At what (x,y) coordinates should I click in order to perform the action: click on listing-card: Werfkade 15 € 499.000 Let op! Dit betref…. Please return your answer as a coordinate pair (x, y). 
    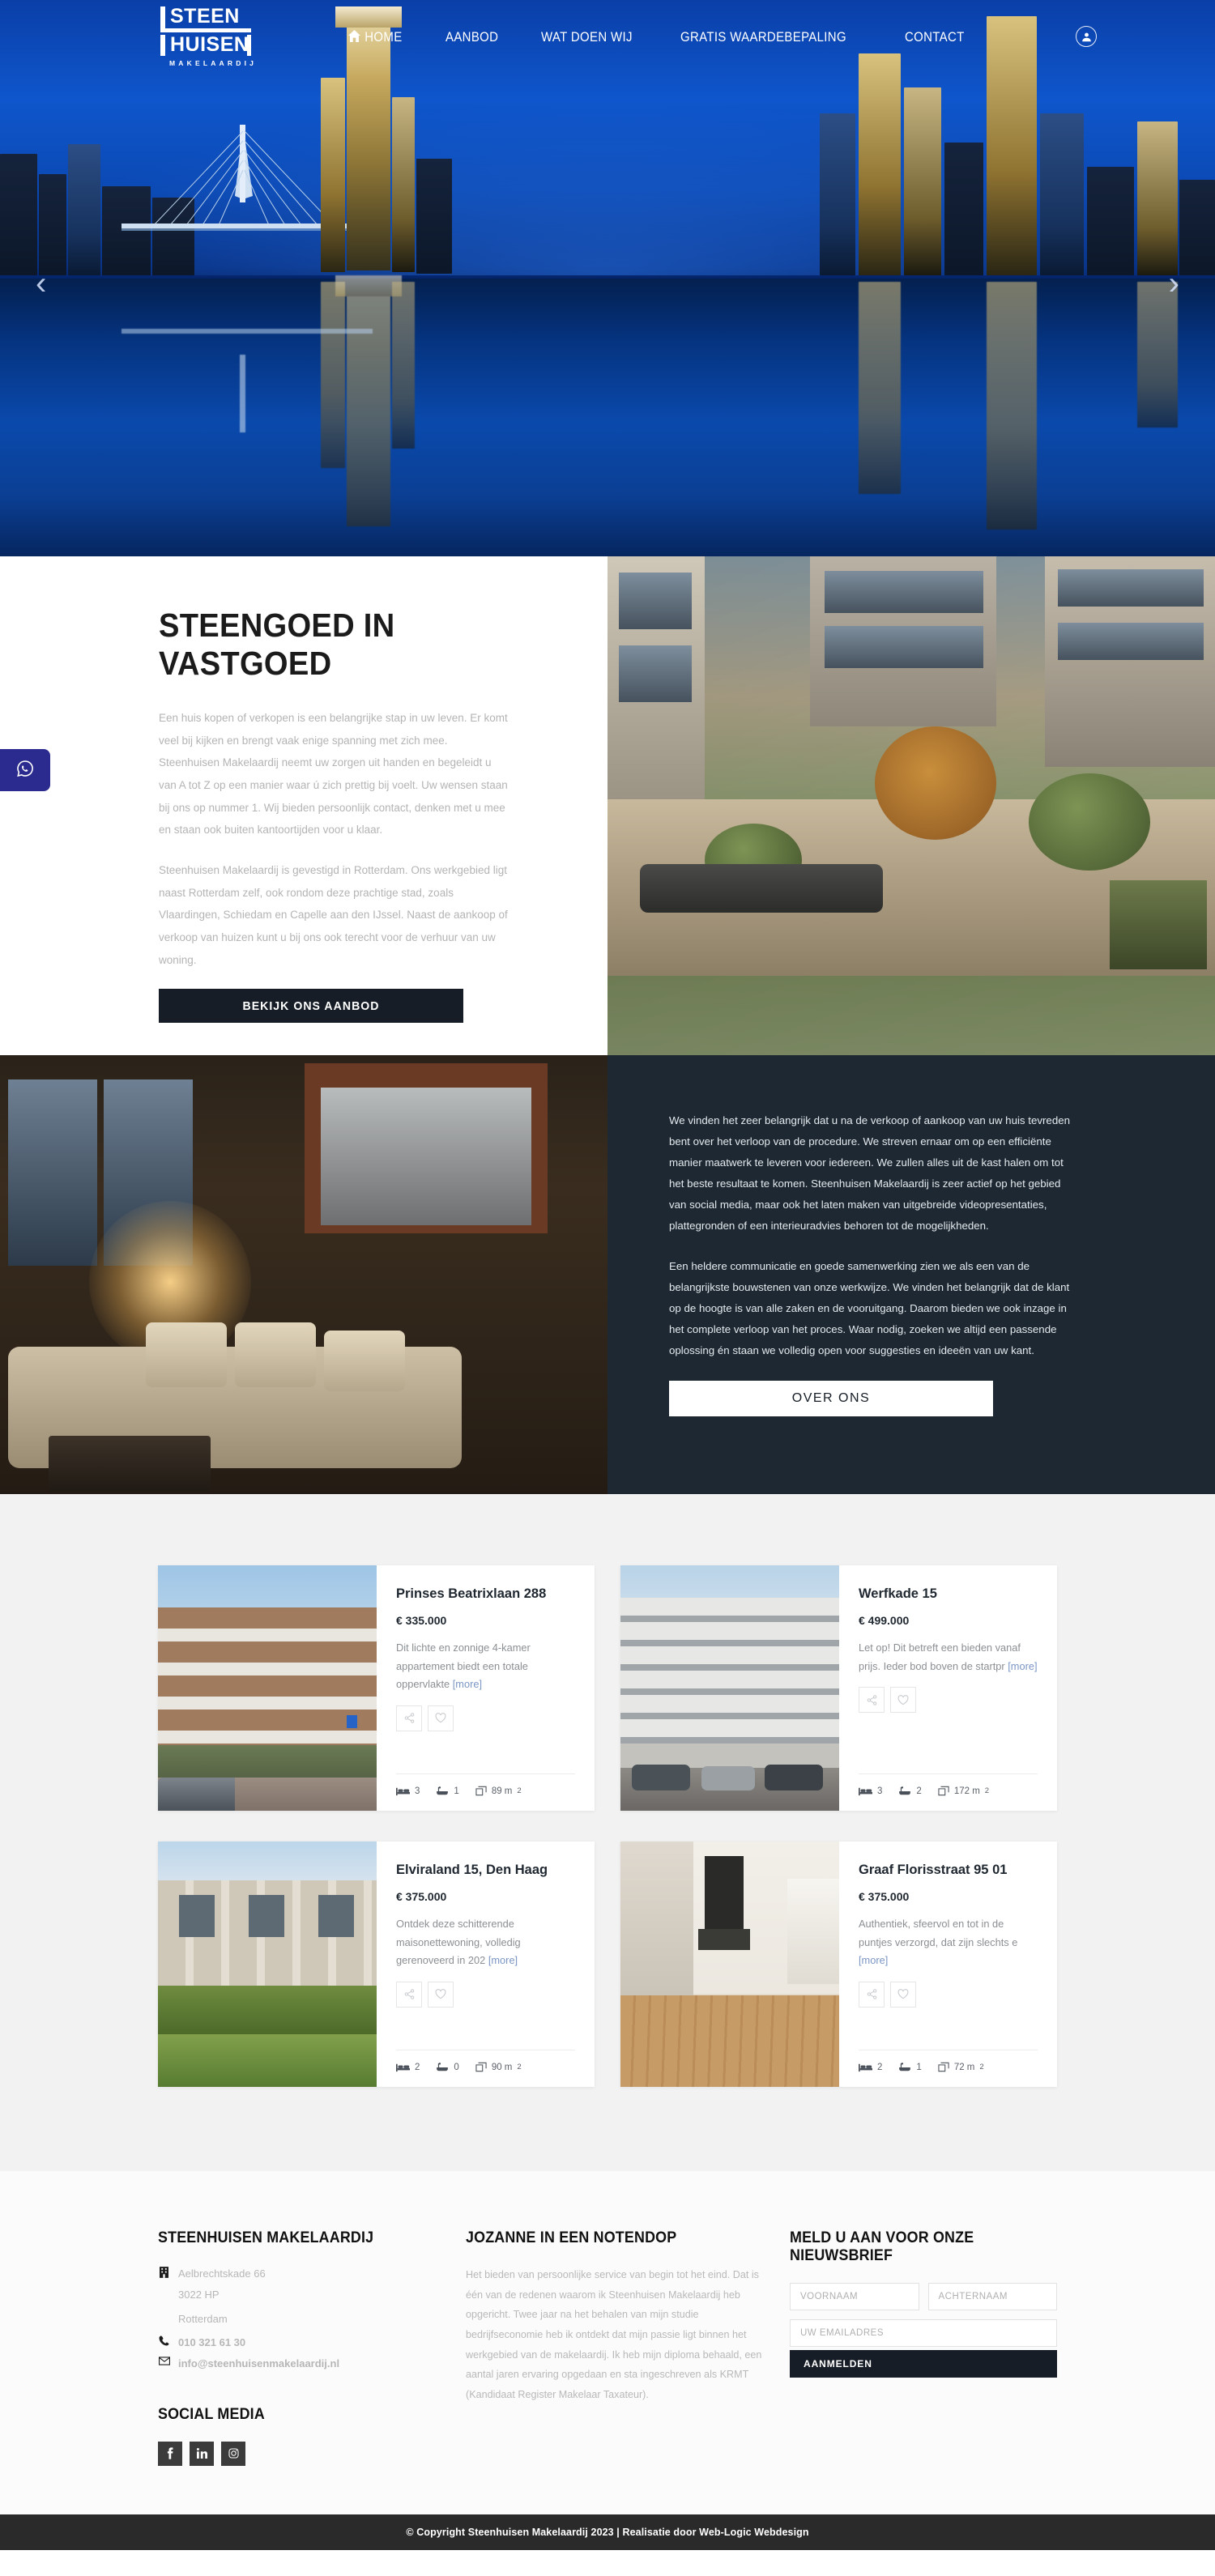
    Looking at the image, I should click on (839, 1688).